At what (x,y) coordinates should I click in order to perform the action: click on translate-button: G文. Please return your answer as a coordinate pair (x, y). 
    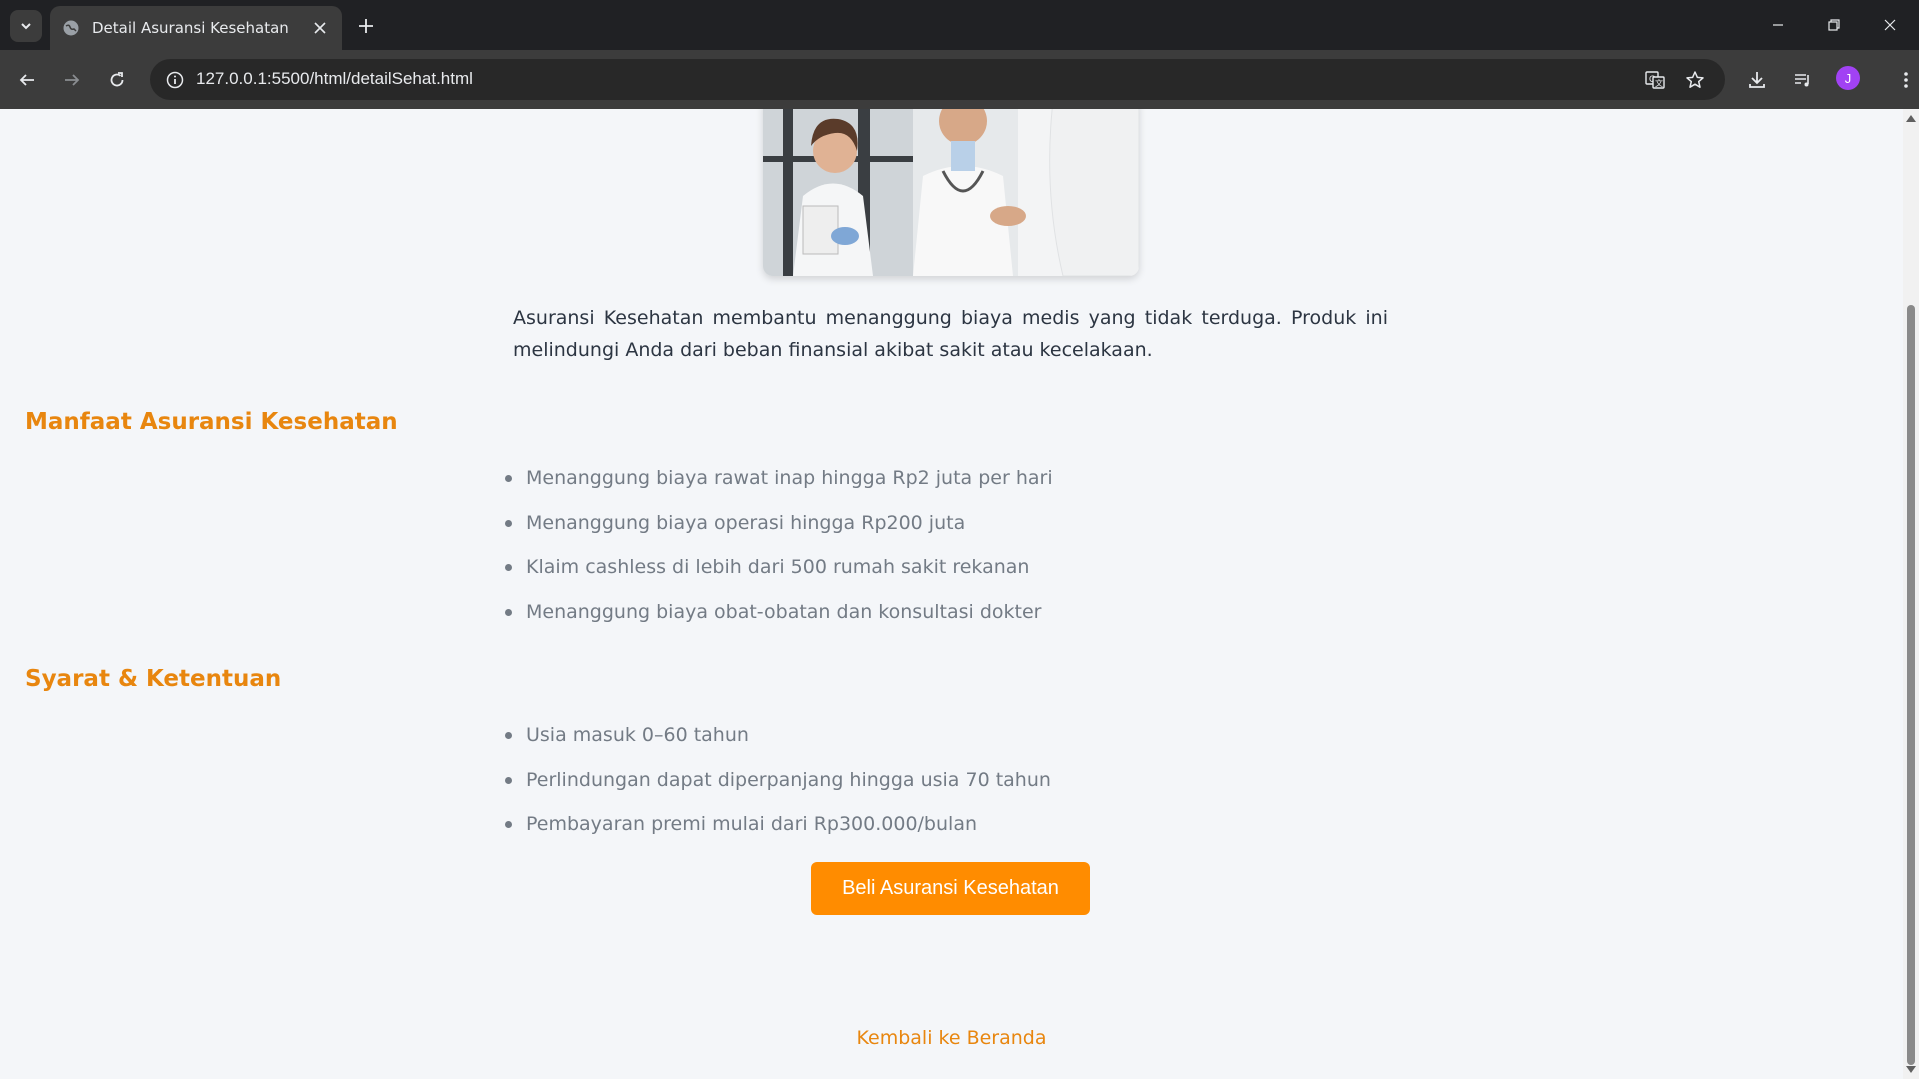
    Looking at the image, I should click on (1655, 80).